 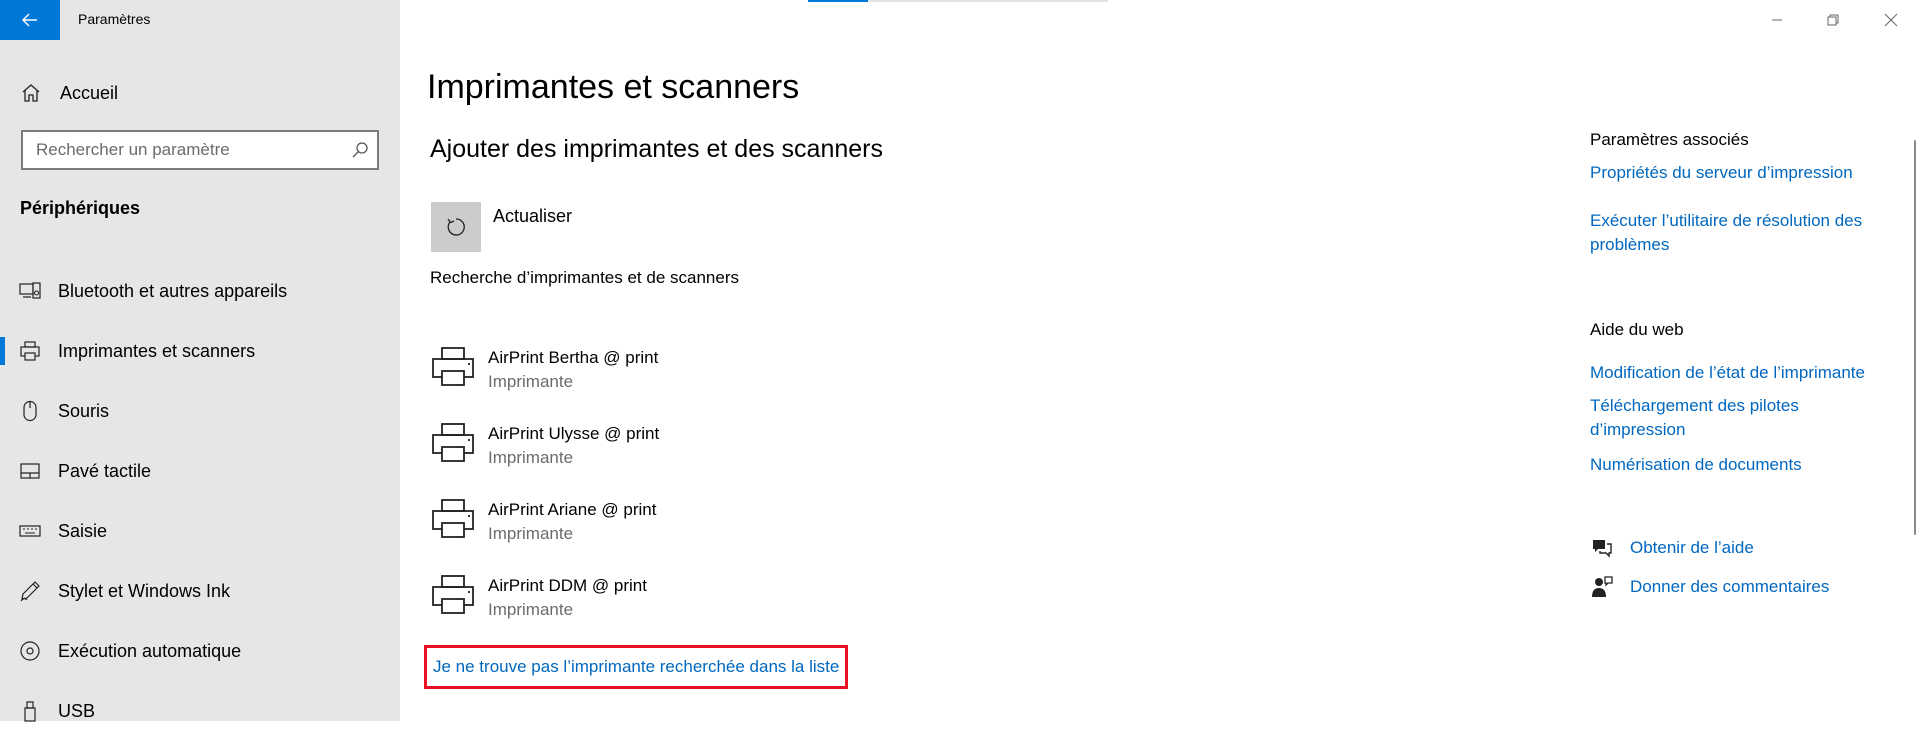 I want to click on feedback-icon, so click(x=1602, y=586).